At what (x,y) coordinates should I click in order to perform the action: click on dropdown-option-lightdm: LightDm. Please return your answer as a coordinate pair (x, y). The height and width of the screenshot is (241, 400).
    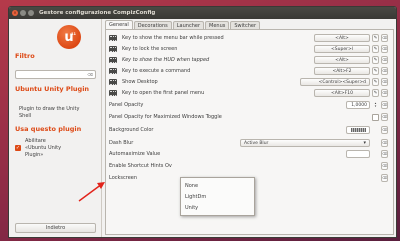
    Looking at the image, I should click on (217, 196).